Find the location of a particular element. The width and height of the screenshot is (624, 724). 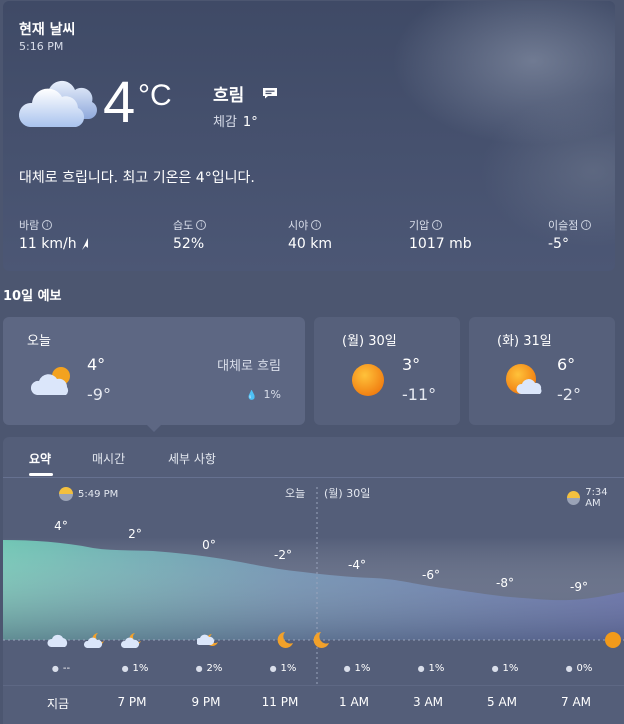

day-low: -11° is located at coordinates (419, 394).